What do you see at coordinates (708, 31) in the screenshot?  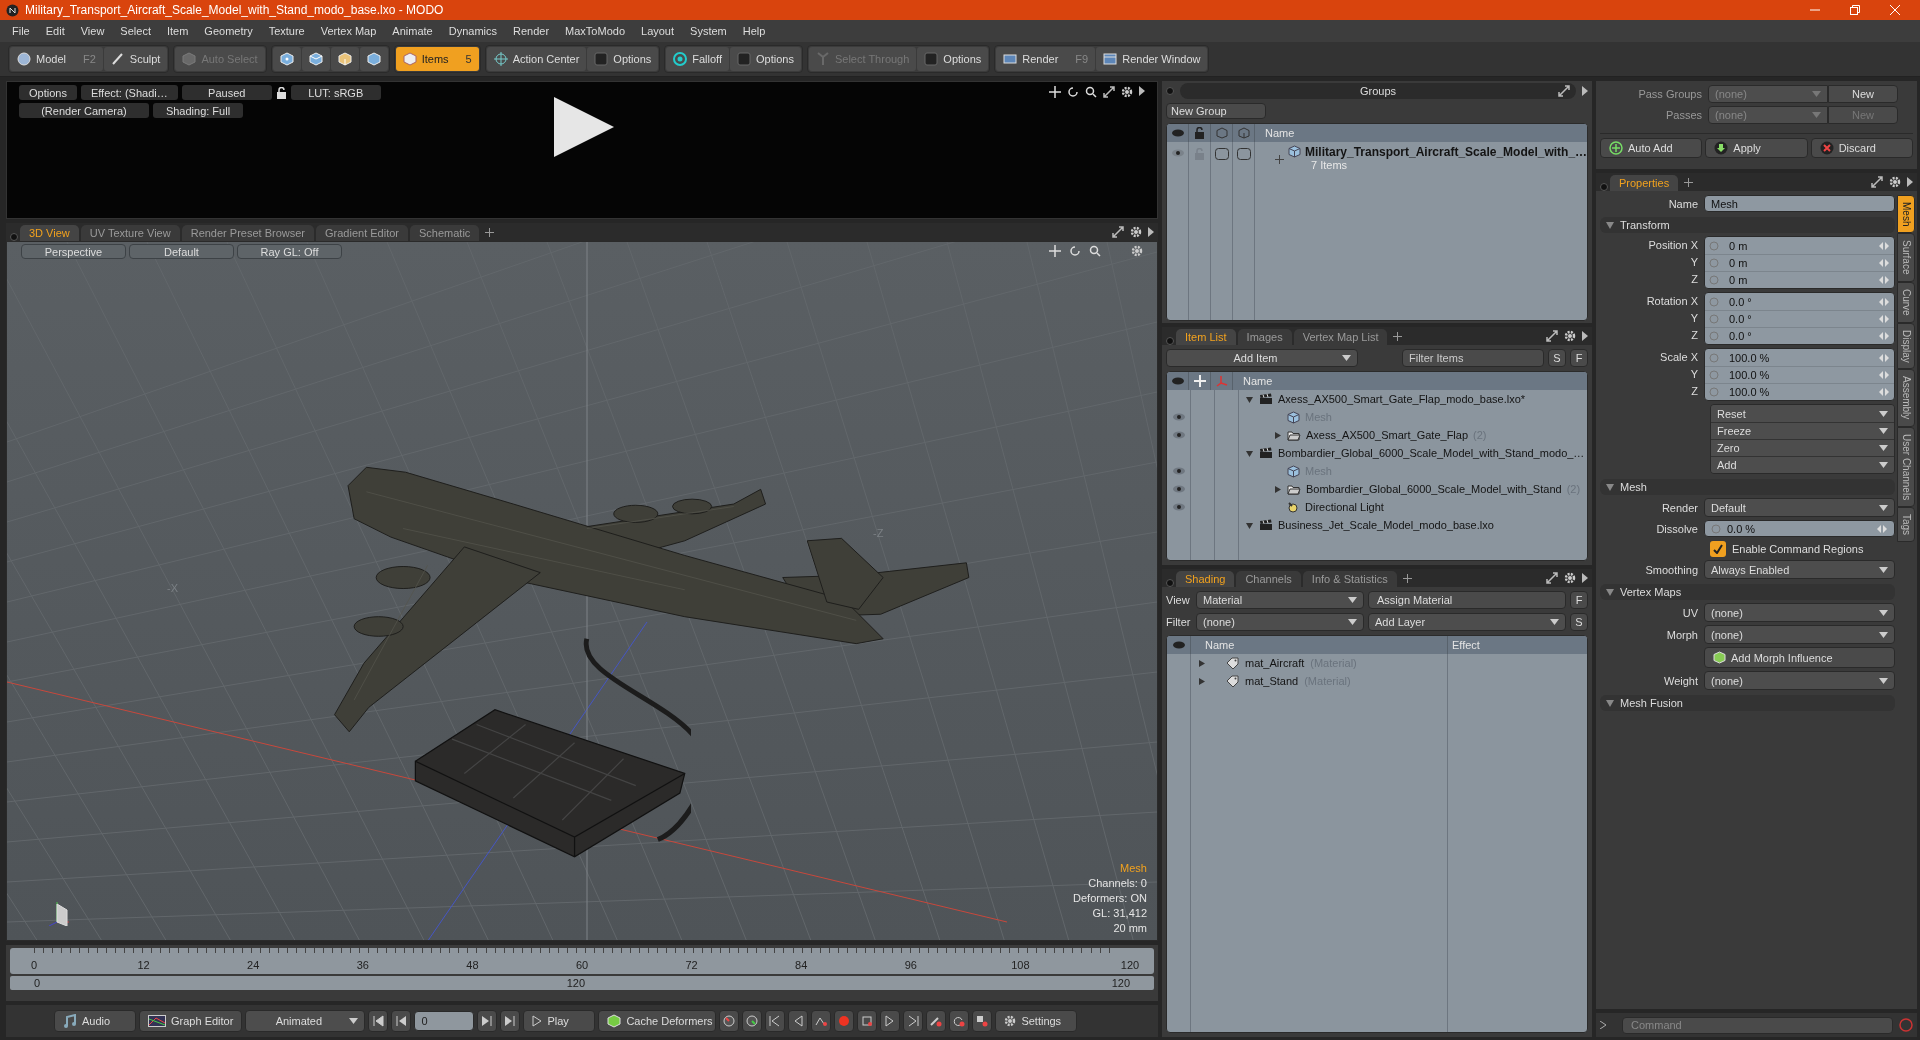 I see `menu-item: System` at bounding box center [708, 31].